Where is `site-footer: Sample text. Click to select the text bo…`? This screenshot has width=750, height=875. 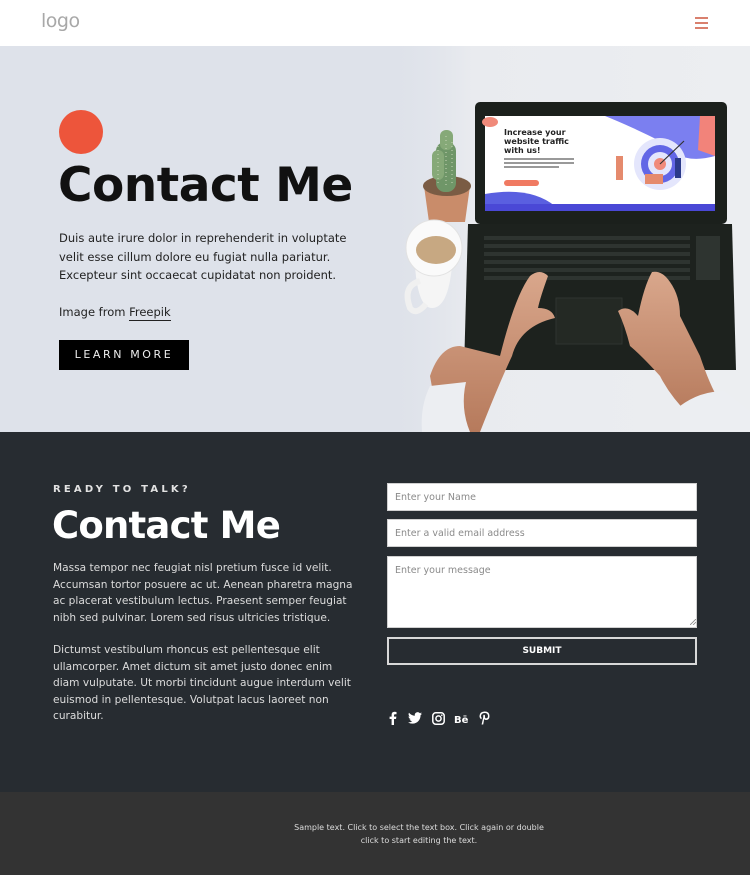 site-footer: Sample text. Click to select the text bo… is located at coordinates (375, 833).